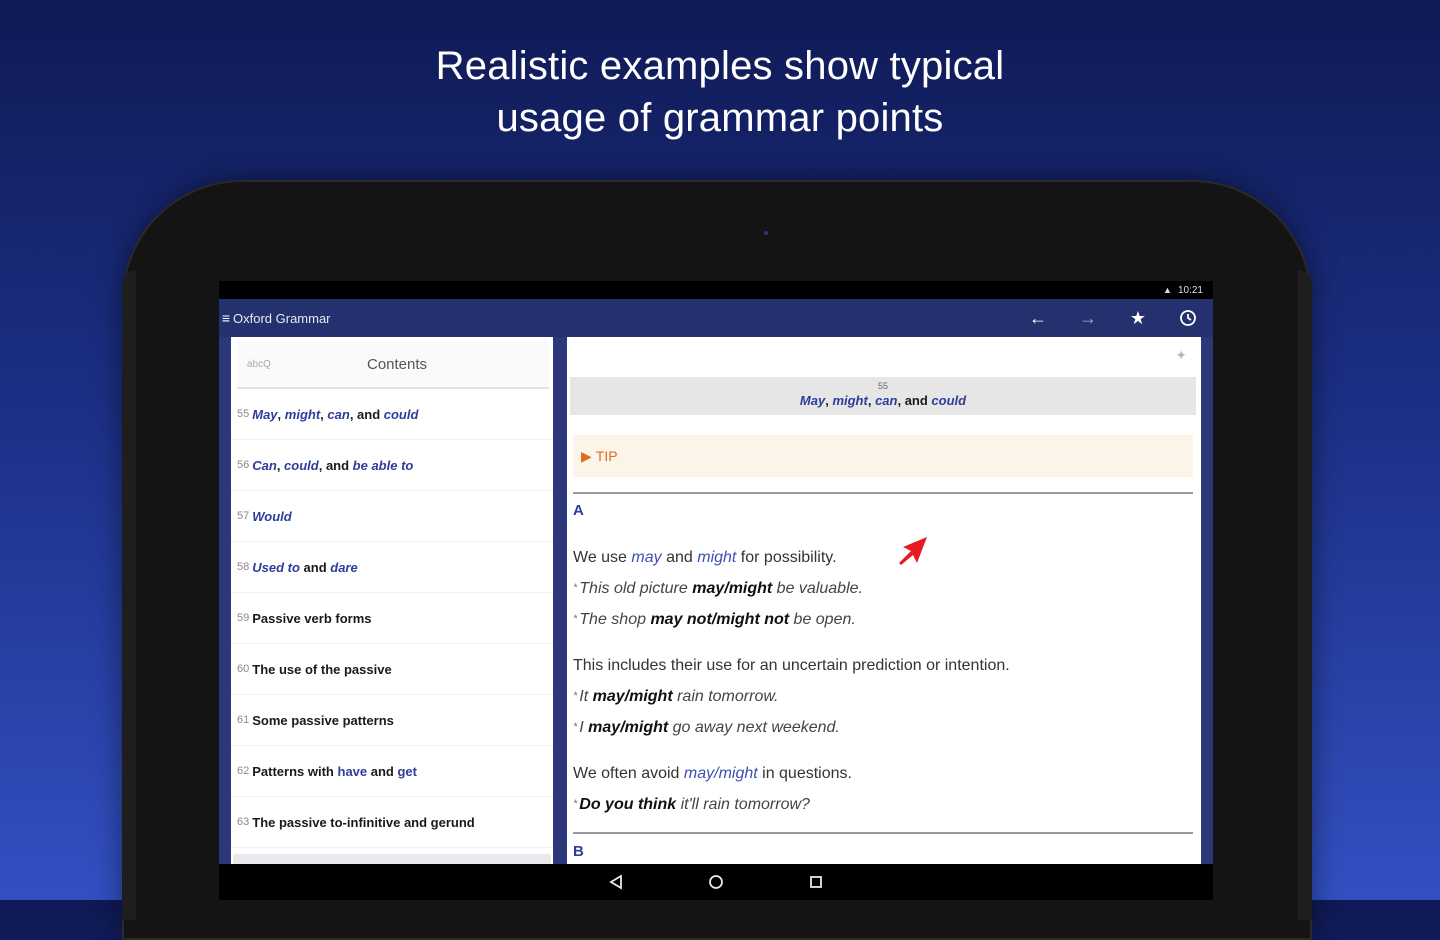 This screenshot has height=940, width=1440. I want to click on circle-home-icon, so click(716, 882).